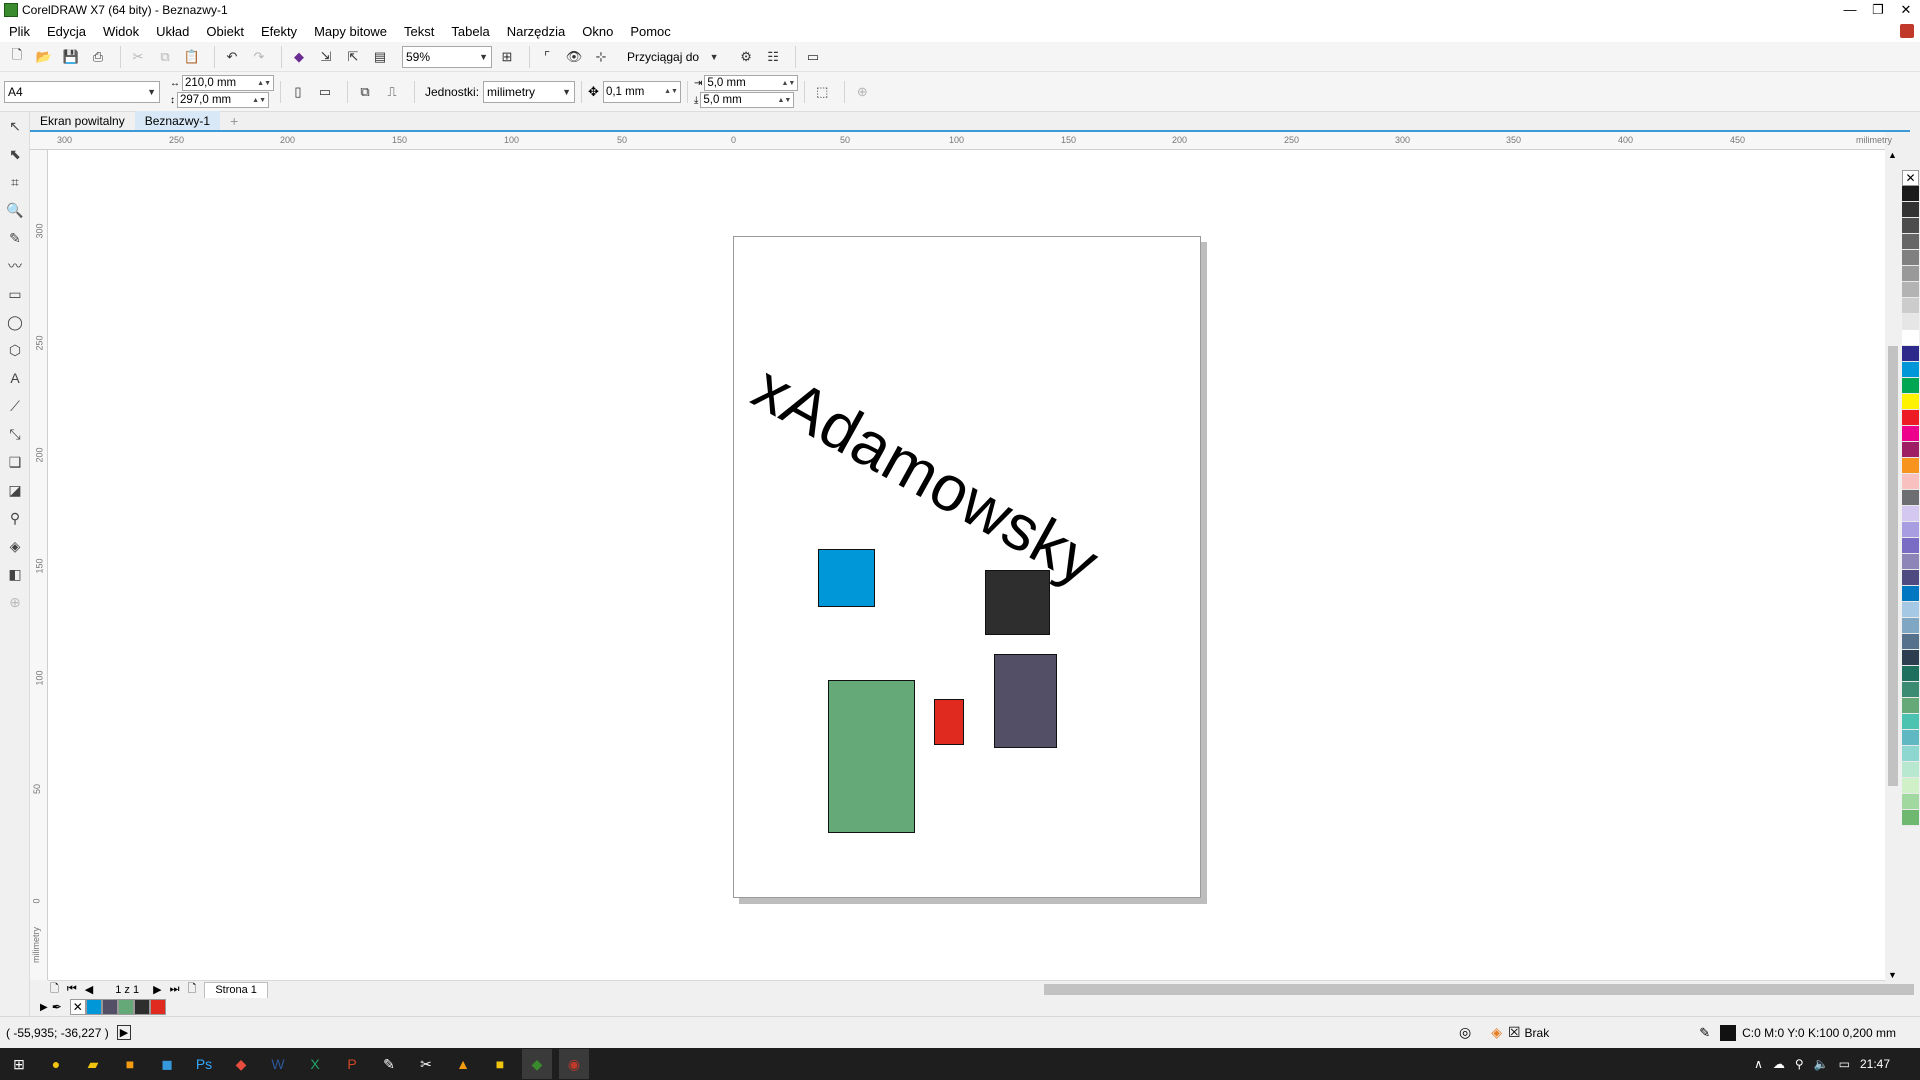 Image resolution: width=1920 pixels, height=1080 pixels. What do you see at coordinates (1907, 31) in the screenshot?
I see `user-account-icon` at bounding box center [1907, 31].